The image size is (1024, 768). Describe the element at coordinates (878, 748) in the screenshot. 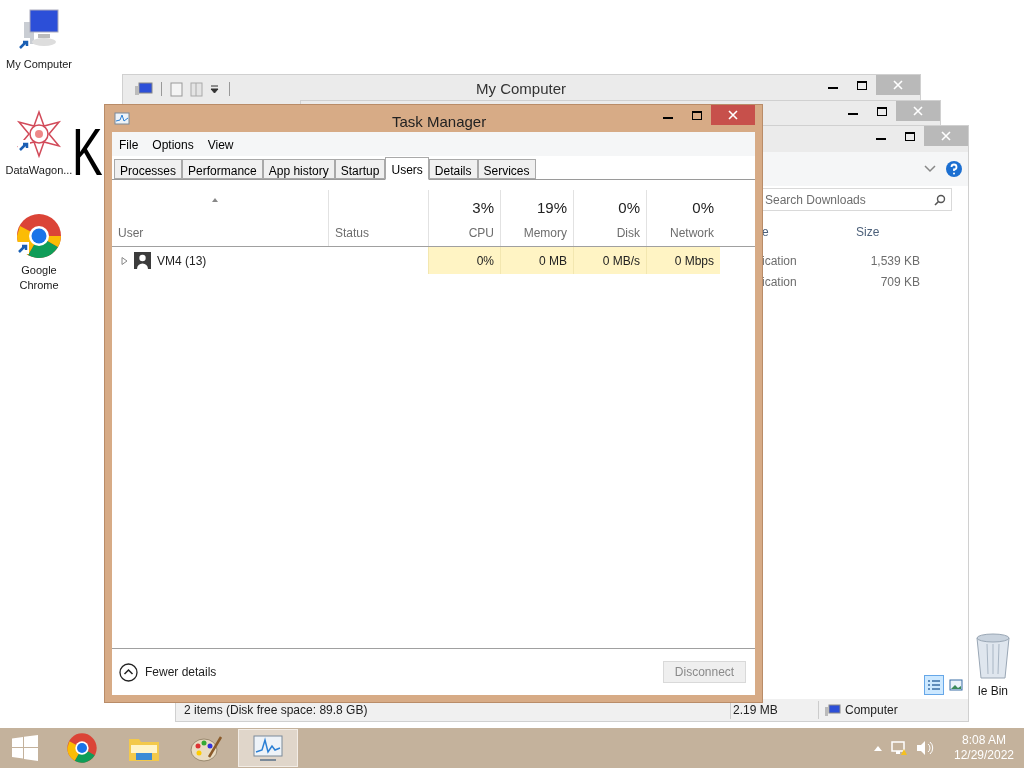

I see `show-hidden-icons-icon` at that location.